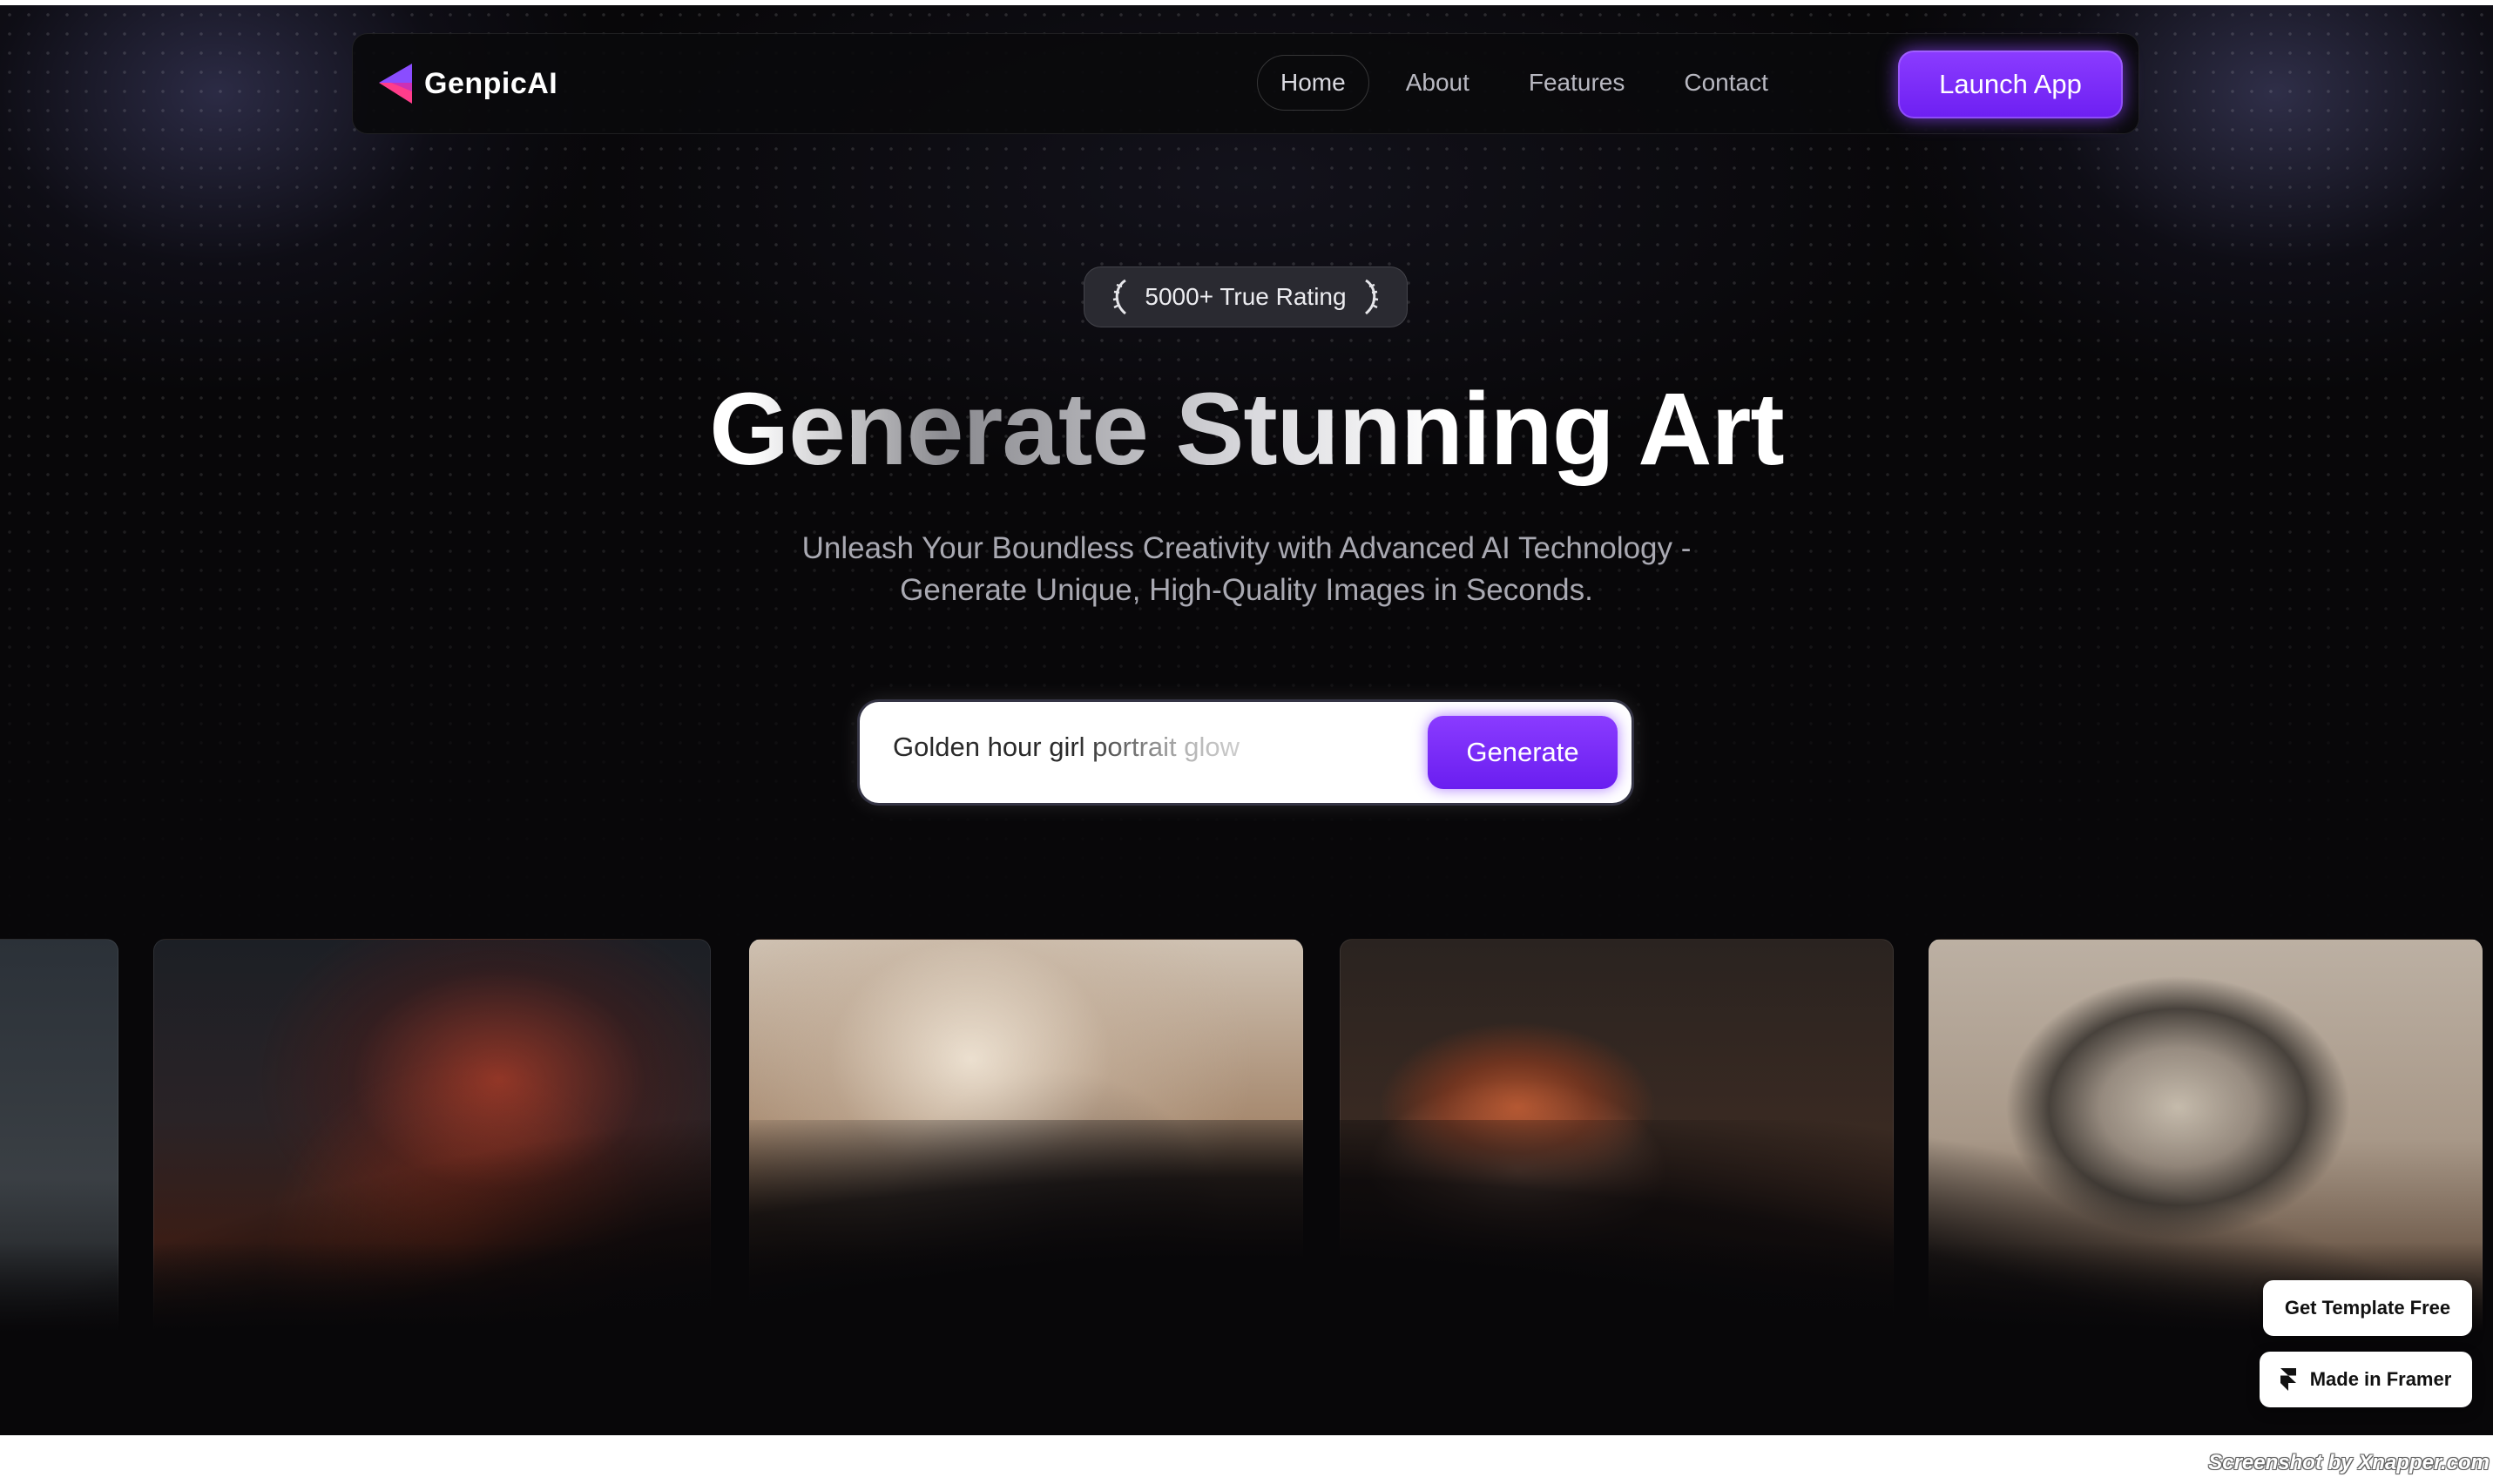 The height and width of the screenshot is (1484, 2493). Describe the element at coordinates (1438, 83) in the screenshot. I see `nav-about: About` at that location.